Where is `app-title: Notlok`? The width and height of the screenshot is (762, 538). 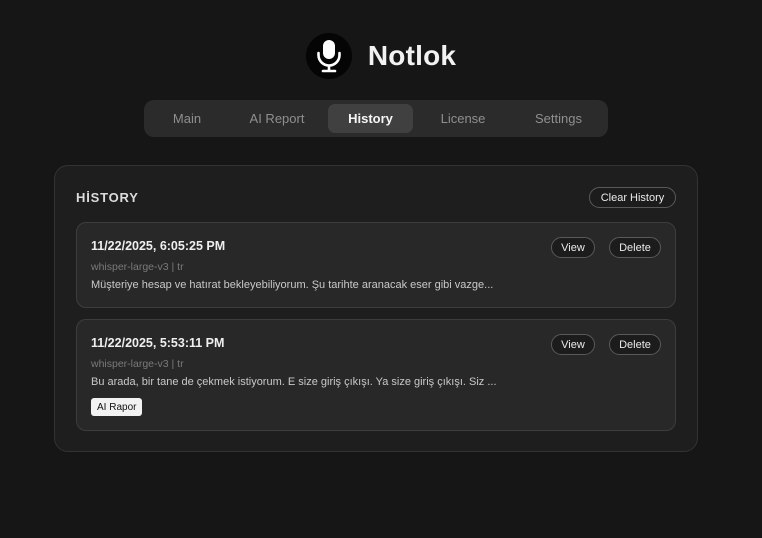 app-title: Notlok is located at coordinates (412, 55).